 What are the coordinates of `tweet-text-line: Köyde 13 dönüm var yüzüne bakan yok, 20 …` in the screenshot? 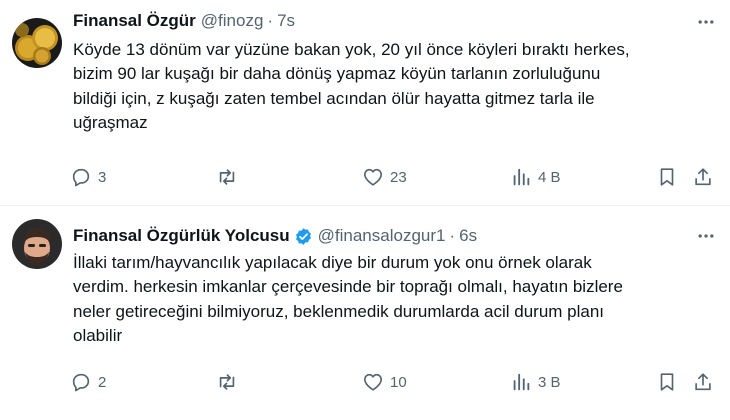 It's located at (351, 49).